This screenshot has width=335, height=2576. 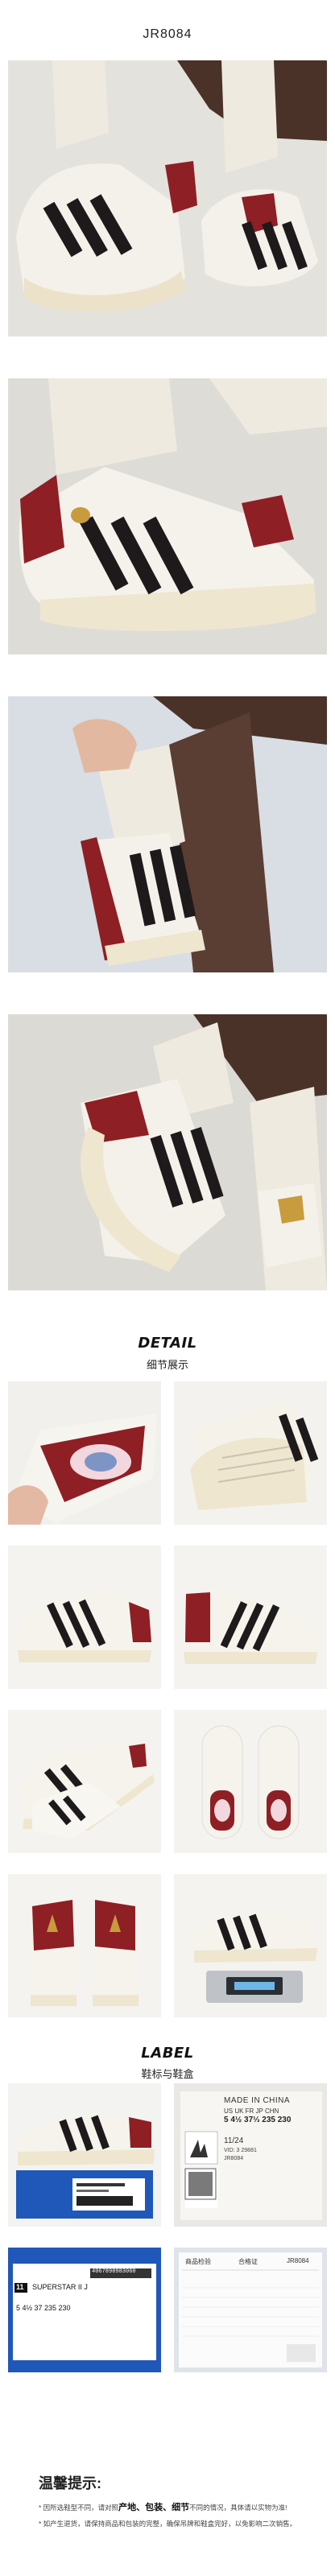 What do you see at coordinates (20, 2287) in the screenshot?
I see `box-size-tag: 11` at bounding box center [20, 2287].